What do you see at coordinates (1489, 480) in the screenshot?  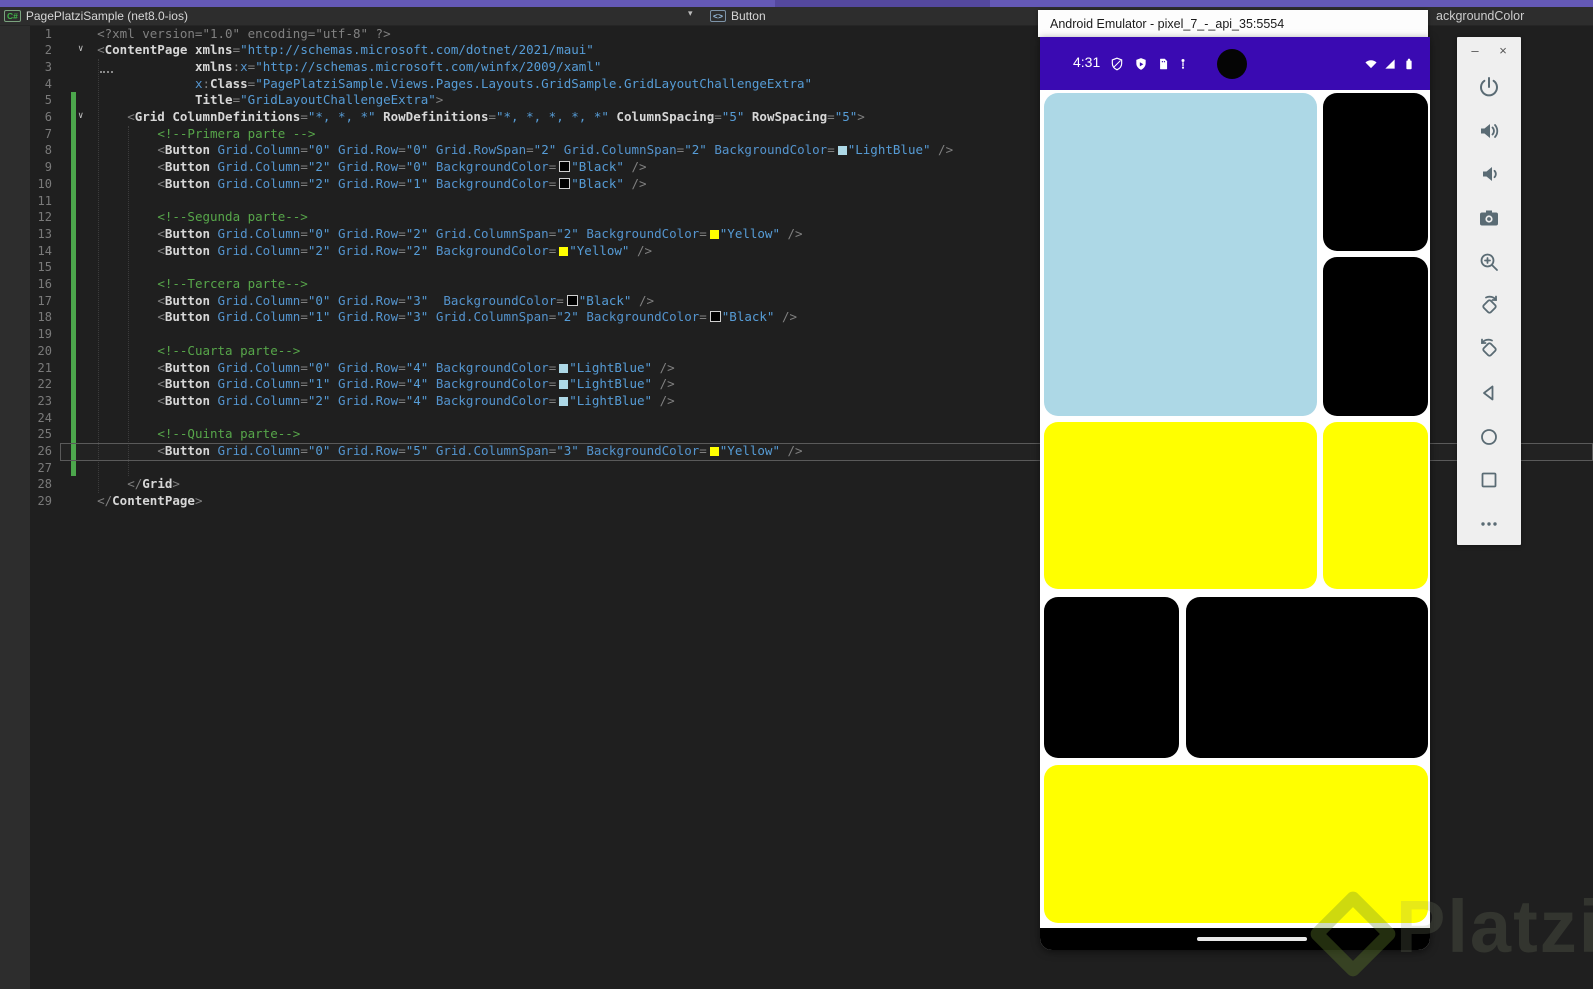 I see `overview-icon` at bounding box center [1489, 480].